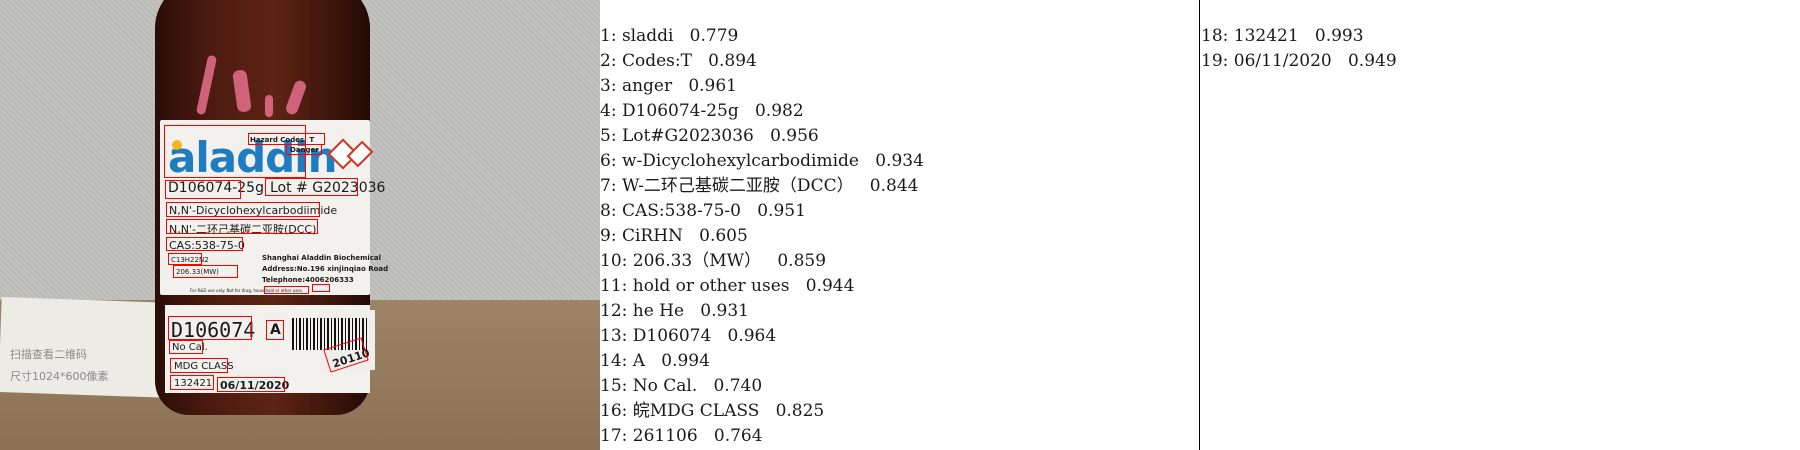 This screenshot has height=450, width=1800. What do you see at coordinates (59, 376) in the screenshot?
I see `paper-text: 尺寸1024*600像素` at bounding box center [59, 376].